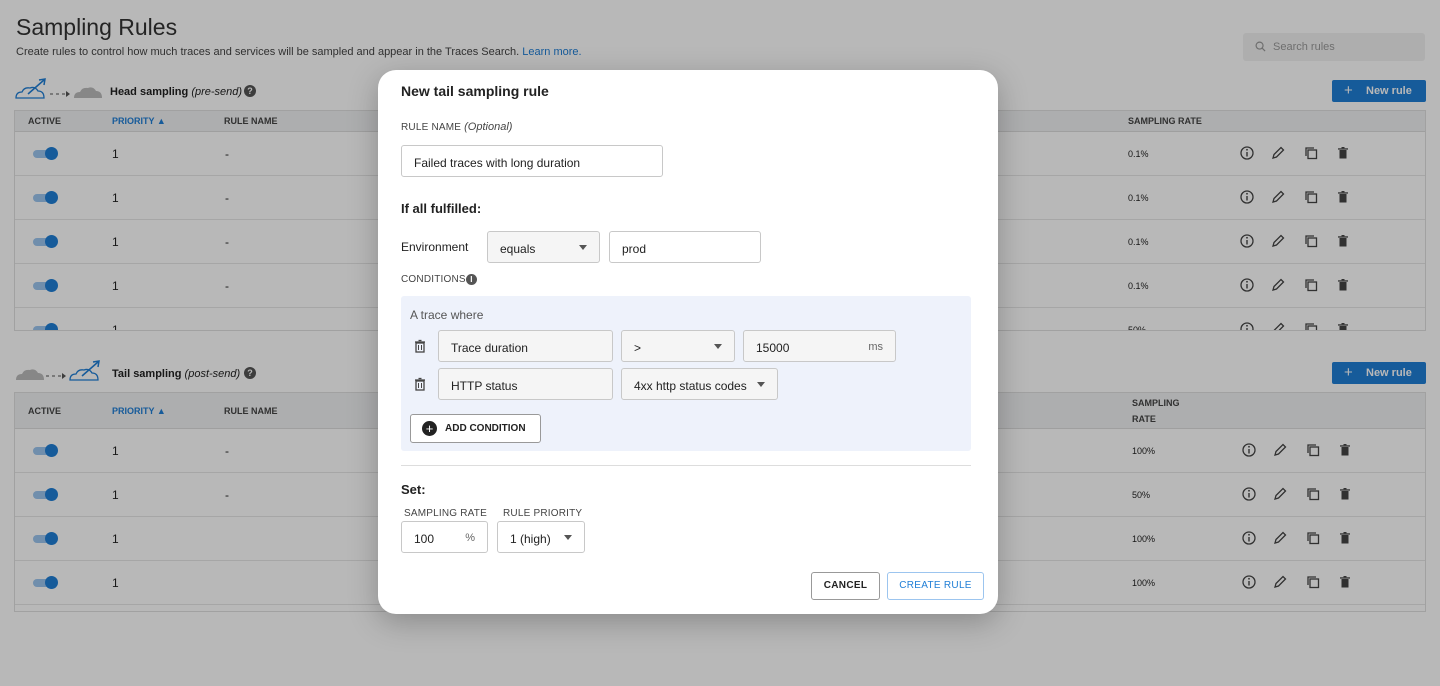 The width and height of the screenshot is (1440, 686). I want to click on add-condition-button: + ADD CONDITION, so click(475, 428).